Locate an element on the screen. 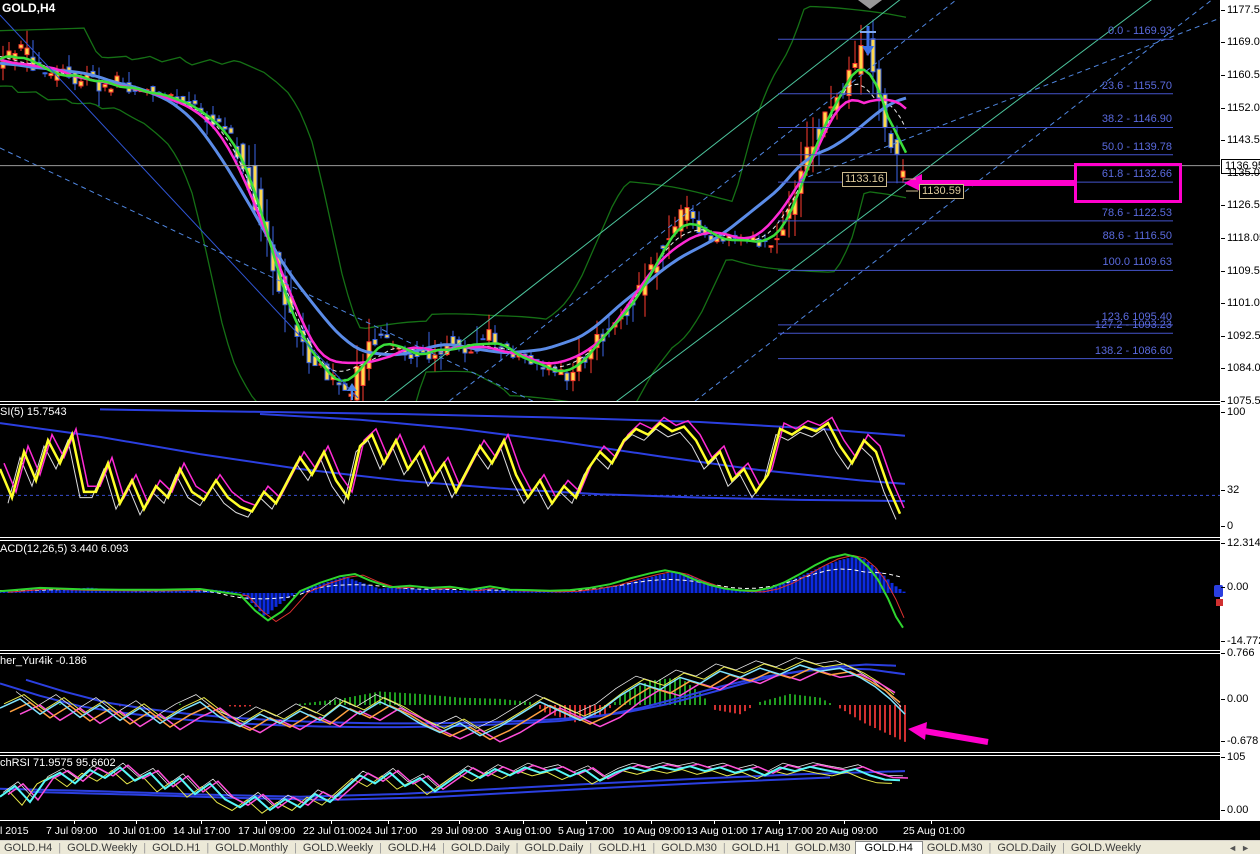 This screenshot has width=1260, height=854. macd-label: ACD(12,26,5) 3.440 6.093 is located at coordinates (64, 549).